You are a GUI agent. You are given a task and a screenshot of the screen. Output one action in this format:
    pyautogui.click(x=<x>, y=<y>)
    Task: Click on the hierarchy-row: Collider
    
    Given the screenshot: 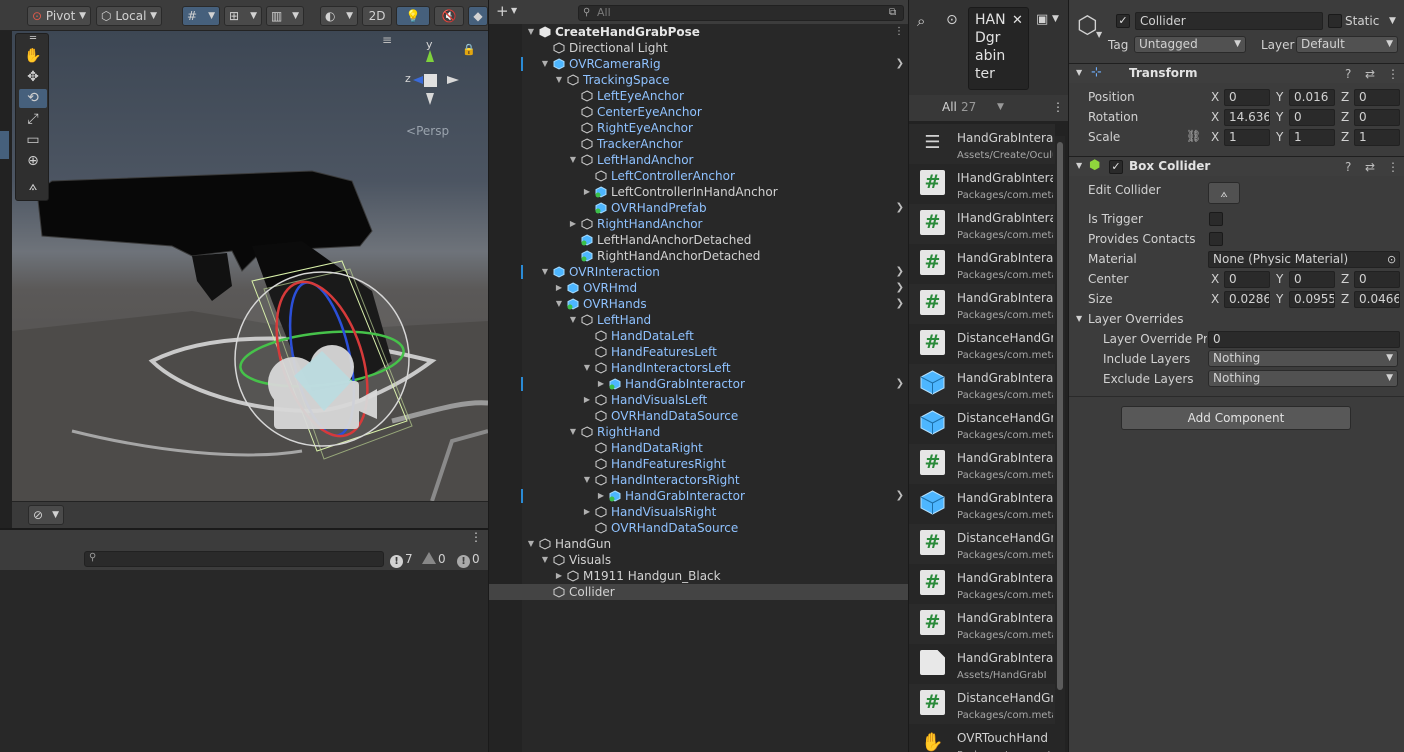 What is the action you would take?
    pyautogui.click(x=698, y=592)
    